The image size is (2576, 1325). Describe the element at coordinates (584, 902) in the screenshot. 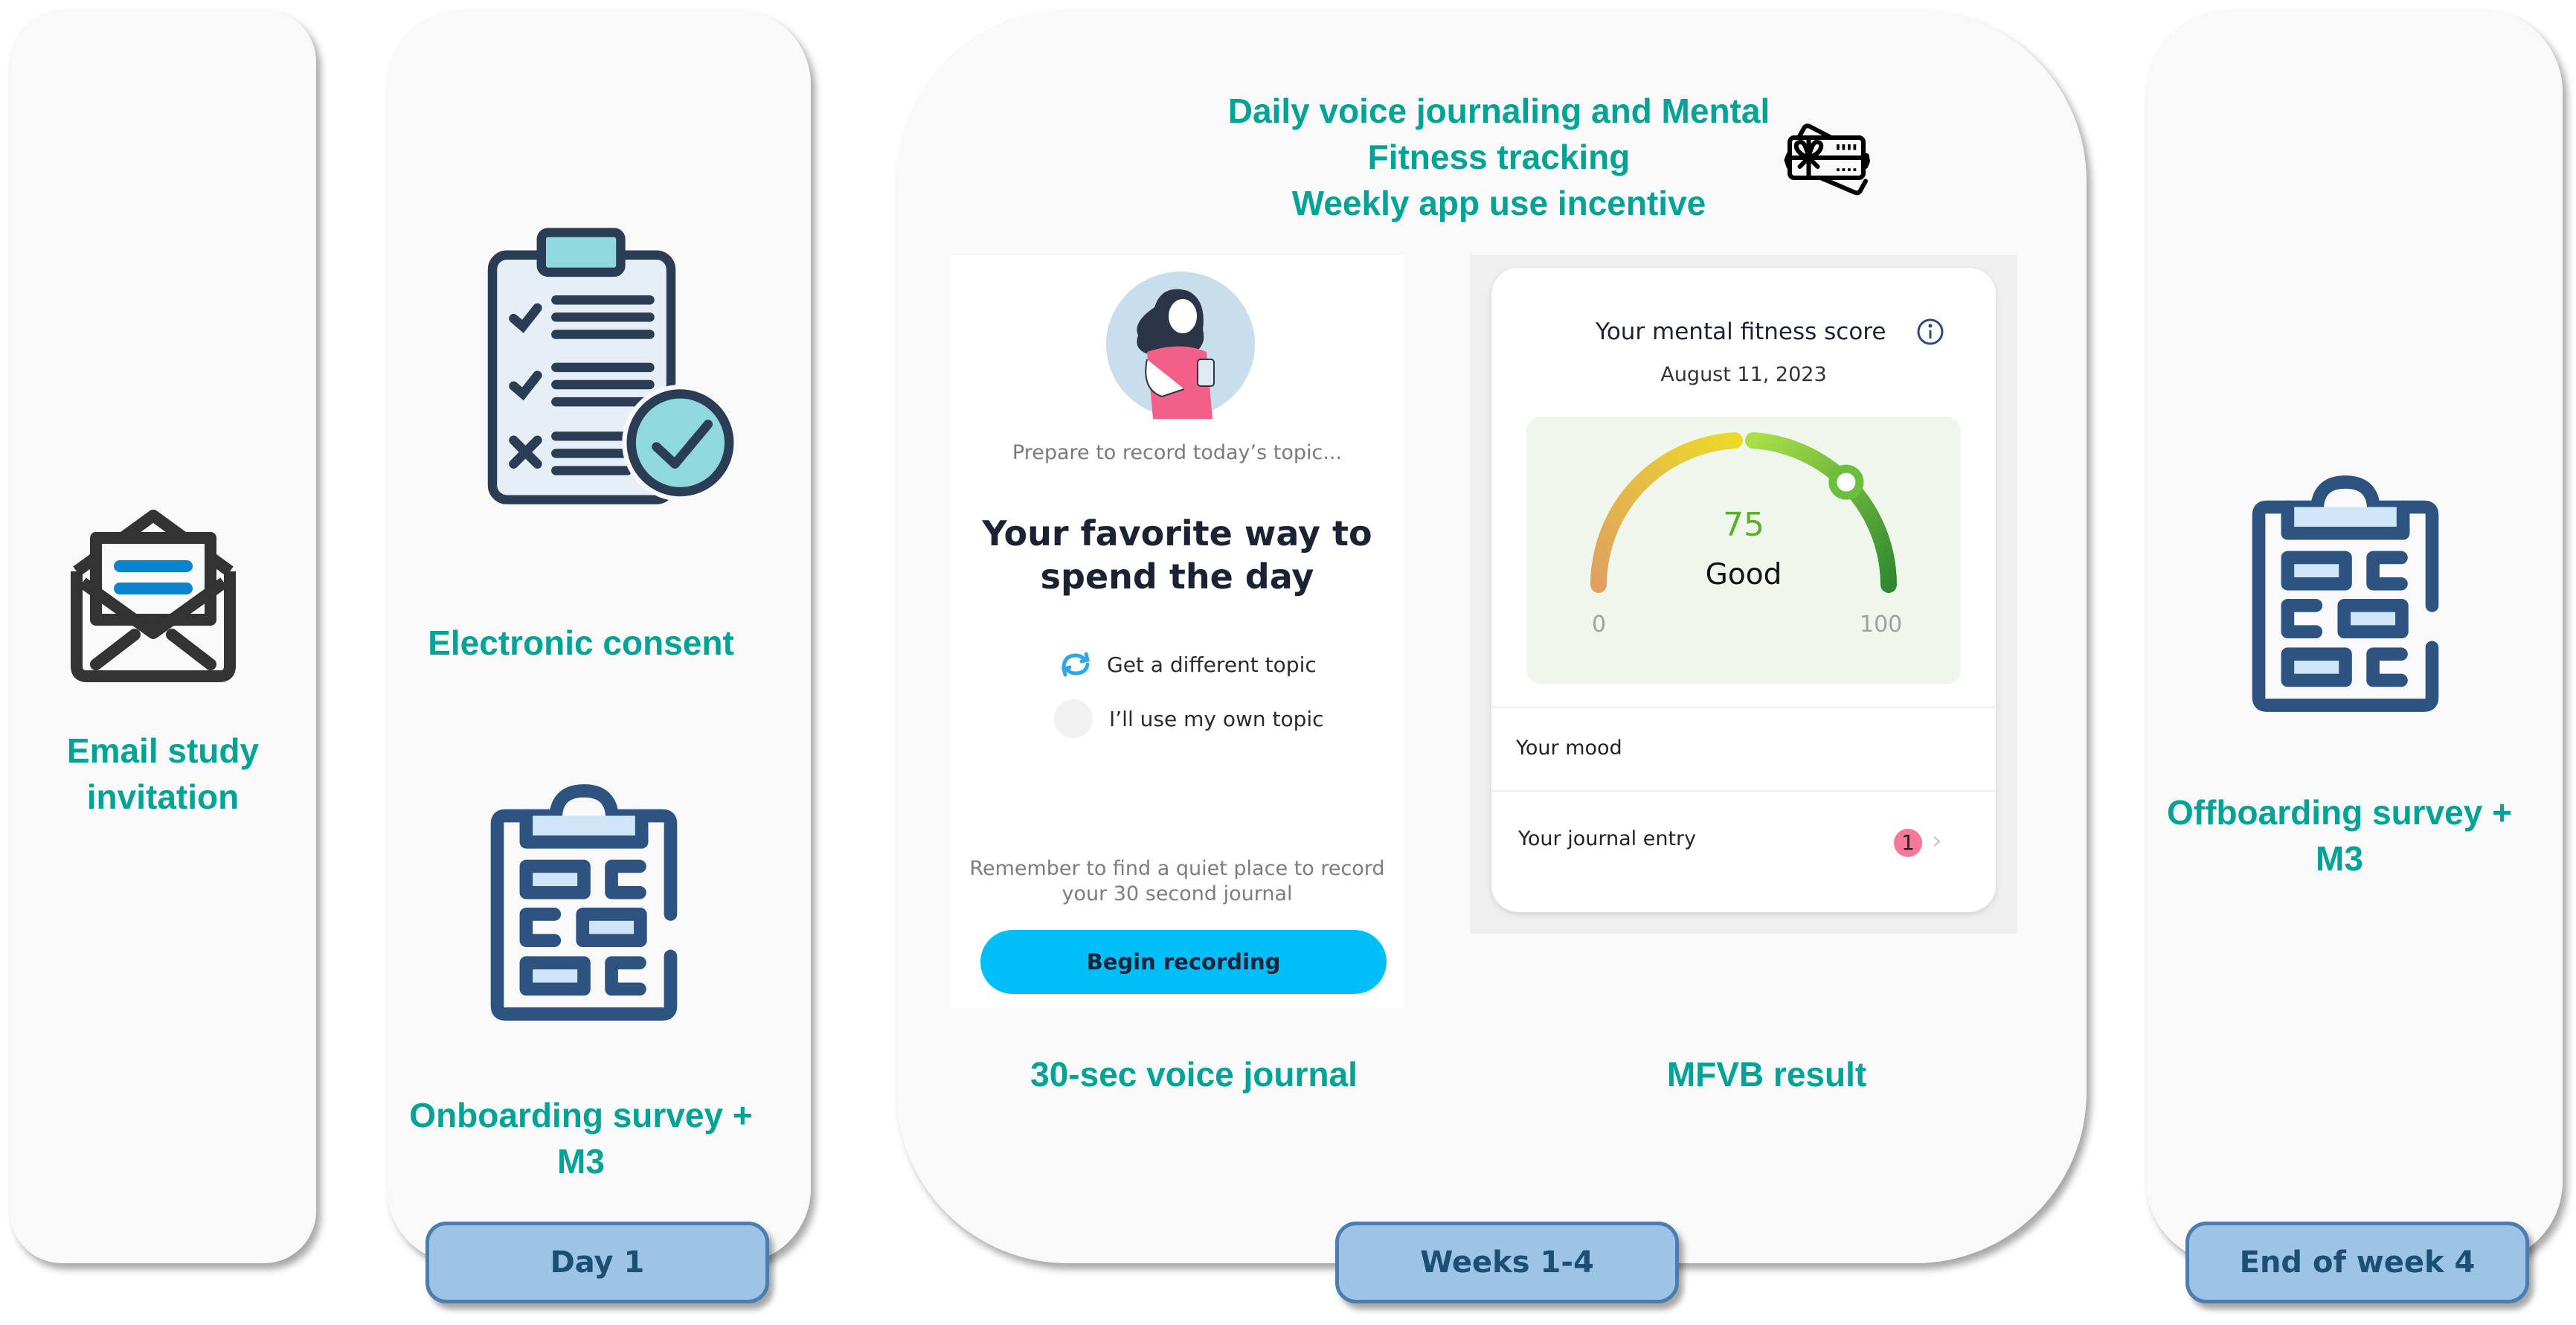

I see `onboarding-survey-icon` at that location.